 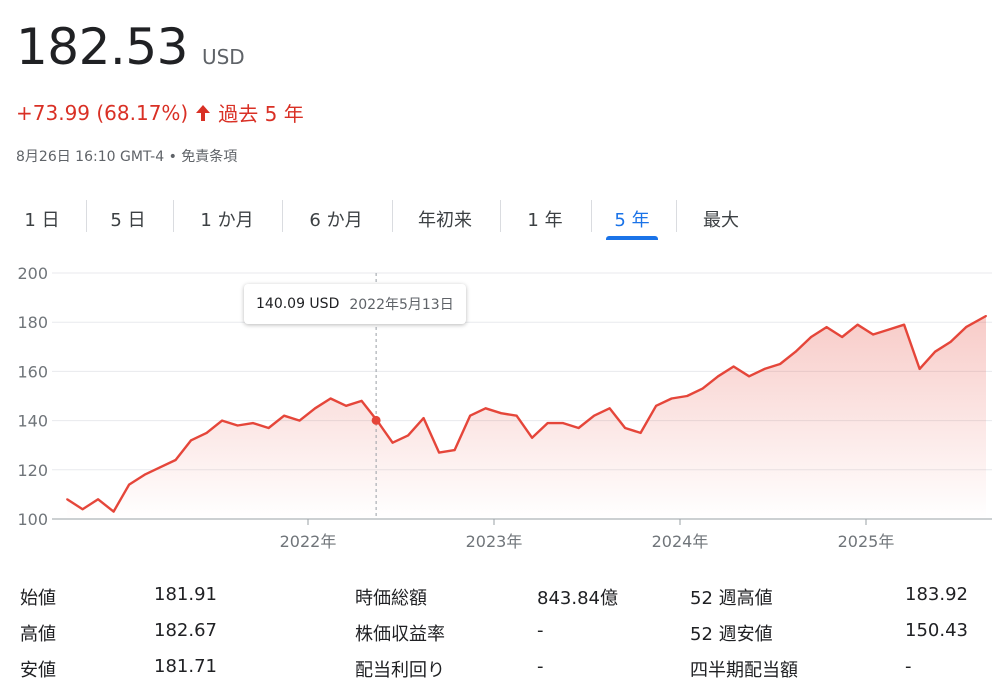 I want to click on tab-ytd: 年初来, so click(x=445, y=218).